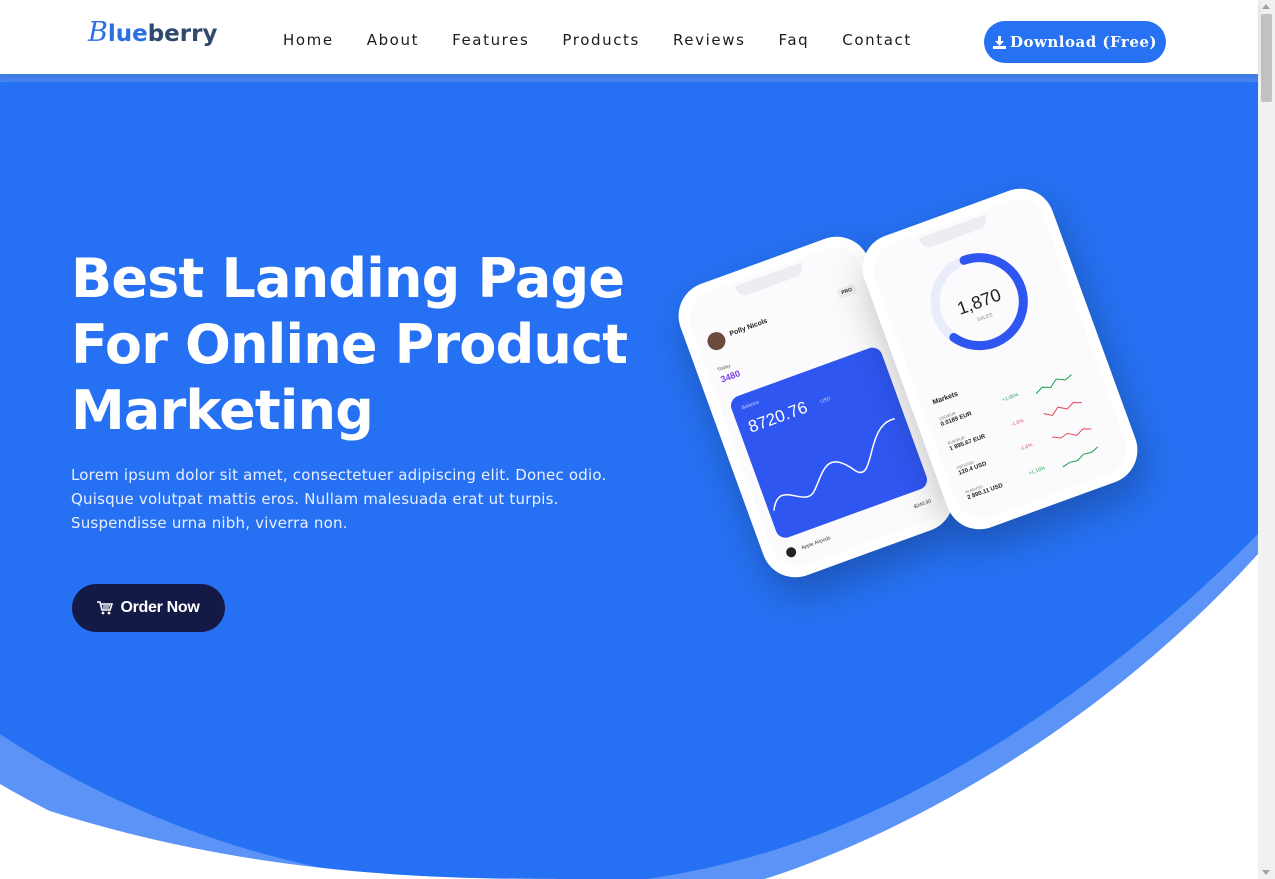  I want to click on hero-title-line: Marketing, so click(222, 410).